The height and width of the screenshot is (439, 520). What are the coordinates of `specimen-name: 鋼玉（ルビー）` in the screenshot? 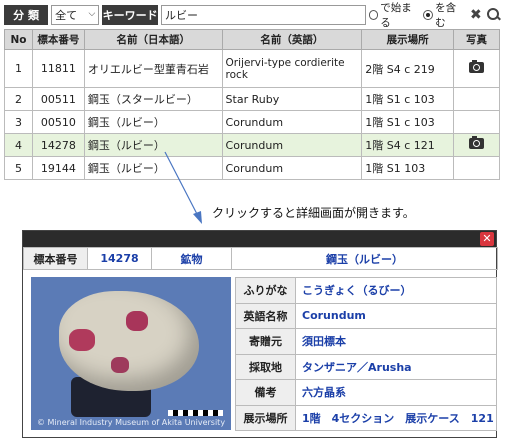 It's located at (364, 258).